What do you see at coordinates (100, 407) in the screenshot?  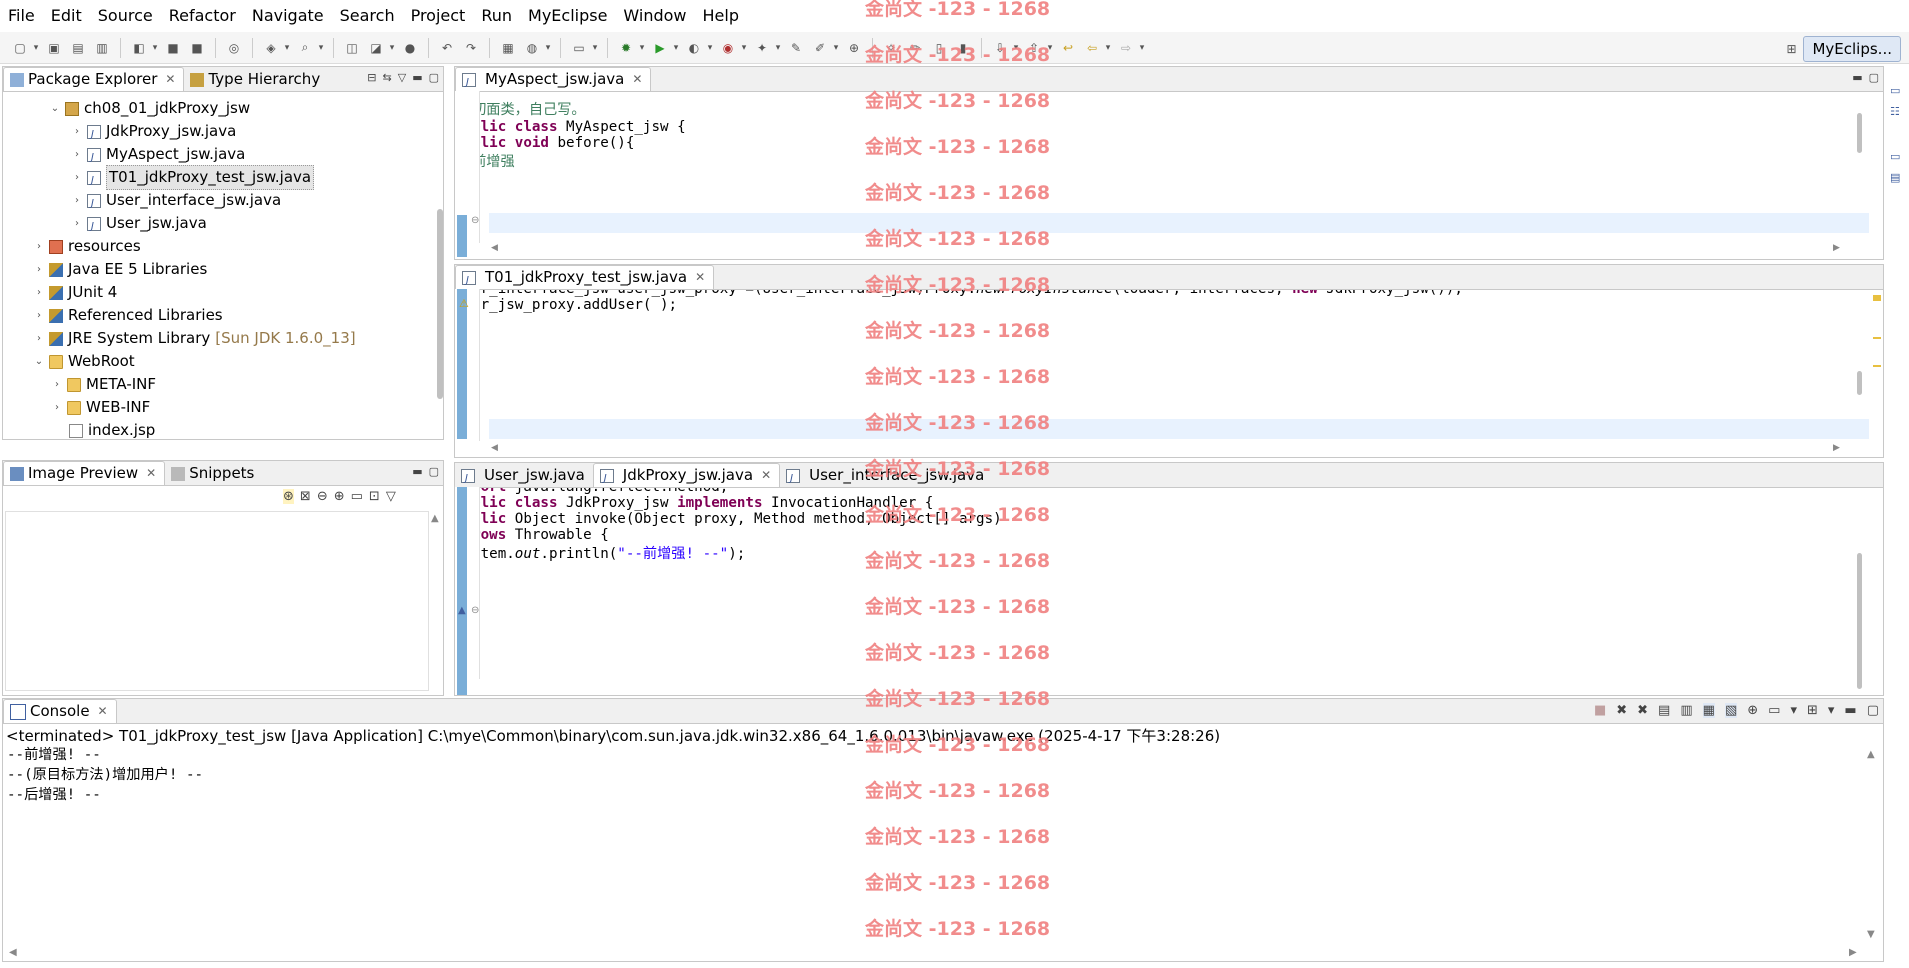 I see `tree-item: › WEB-INF` at bounding box center [100, 407].